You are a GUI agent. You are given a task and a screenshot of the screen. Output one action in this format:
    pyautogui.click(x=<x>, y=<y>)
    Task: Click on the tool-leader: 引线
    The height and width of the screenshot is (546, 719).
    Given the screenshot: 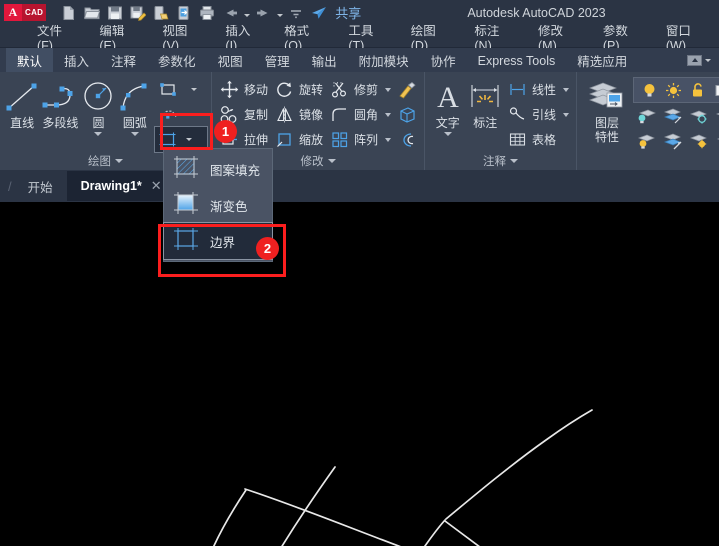 What is the action you would take?
    pyautogui.click(x=538, y=114)
    